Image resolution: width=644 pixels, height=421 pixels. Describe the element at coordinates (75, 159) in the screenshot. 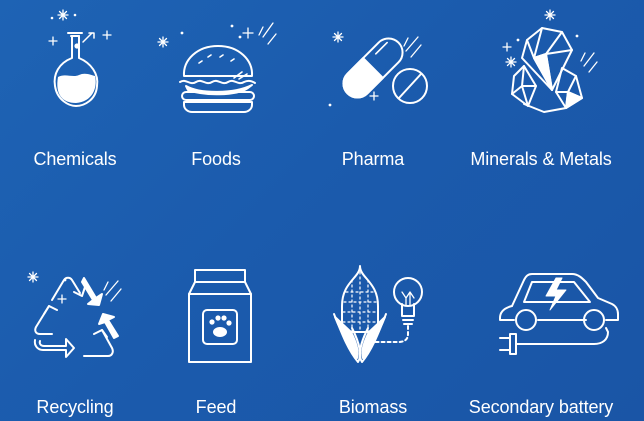

I see `industry-label: Chemicals` at that location.